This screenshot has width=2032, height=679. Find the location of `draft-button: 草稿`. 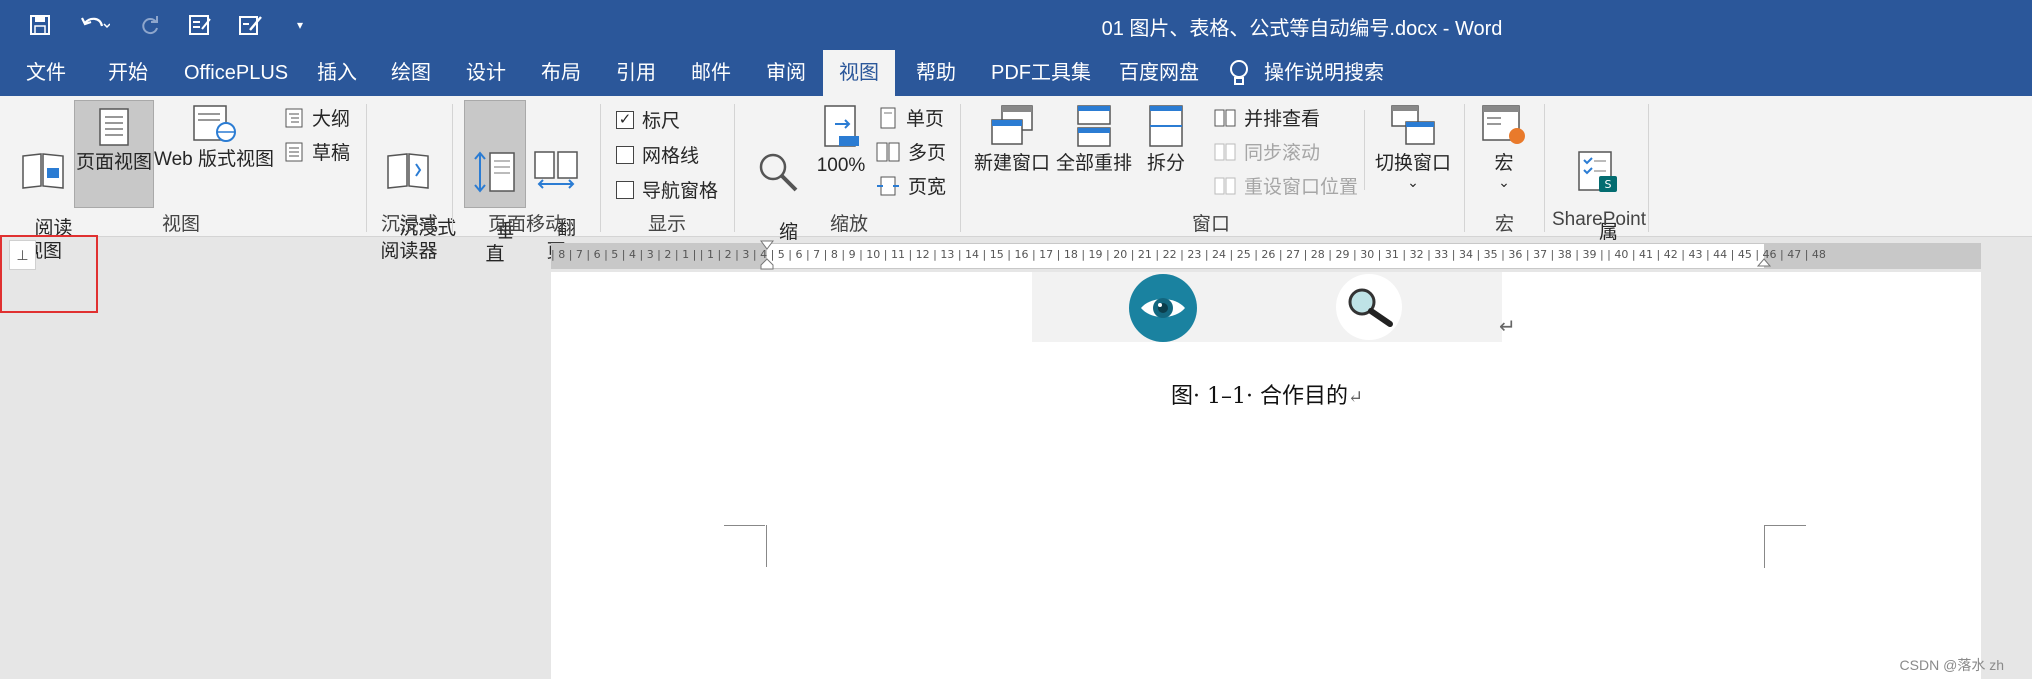

draft-button: 草稿 is located at coordinates (317, 151).